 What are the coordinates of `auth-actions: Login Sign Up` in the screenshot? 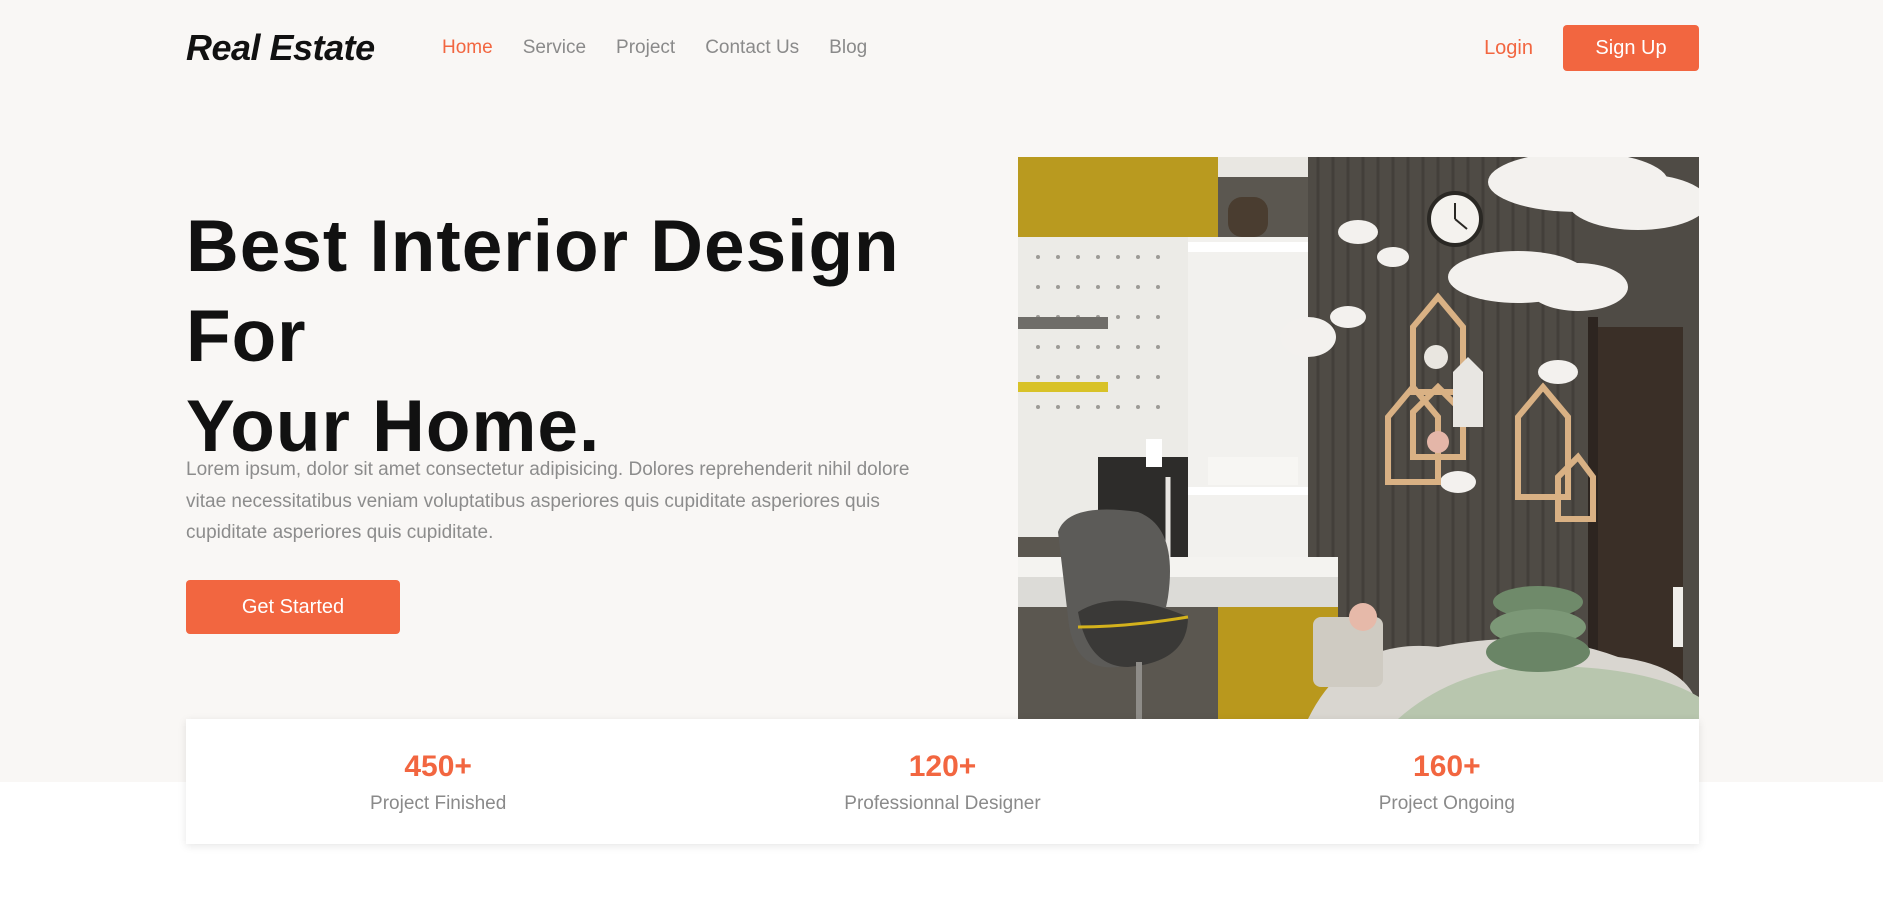 It's located at (1591, 48).